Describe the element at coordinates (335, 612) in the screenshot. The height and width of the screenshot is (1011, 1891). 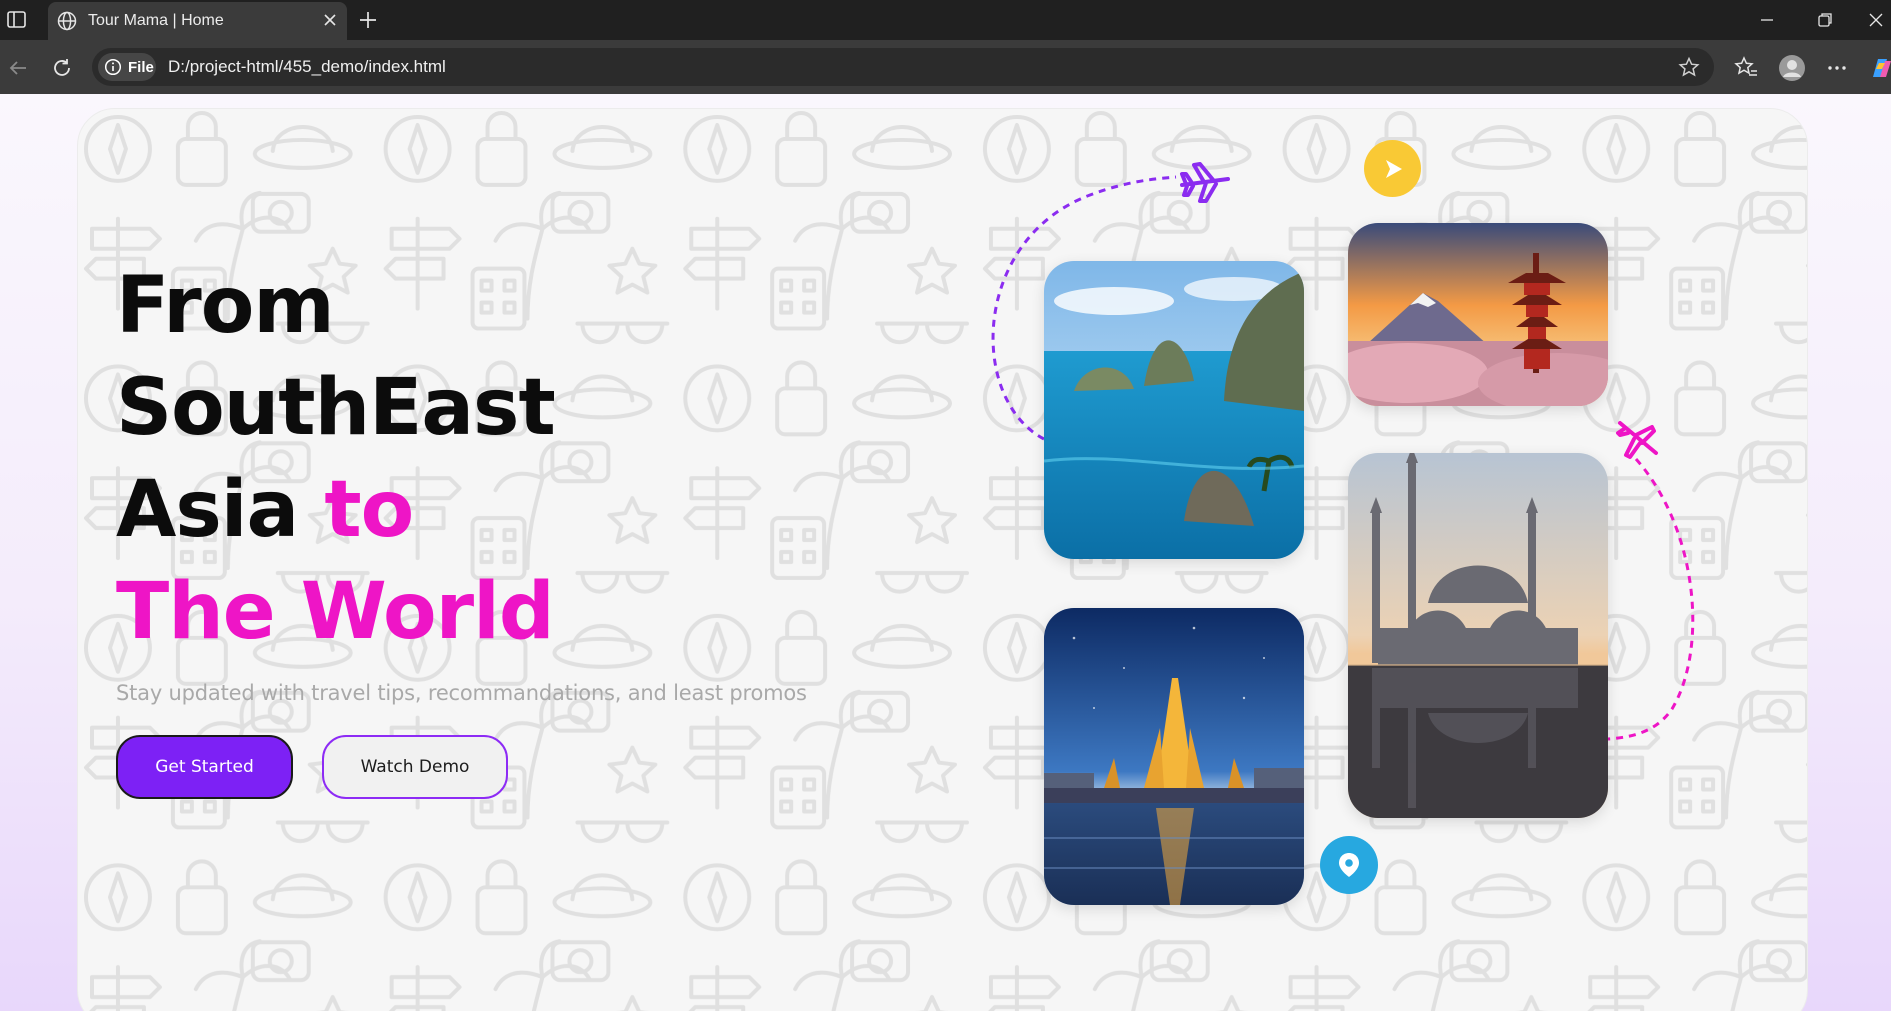
I see `headline-line-4: The World` at that location.